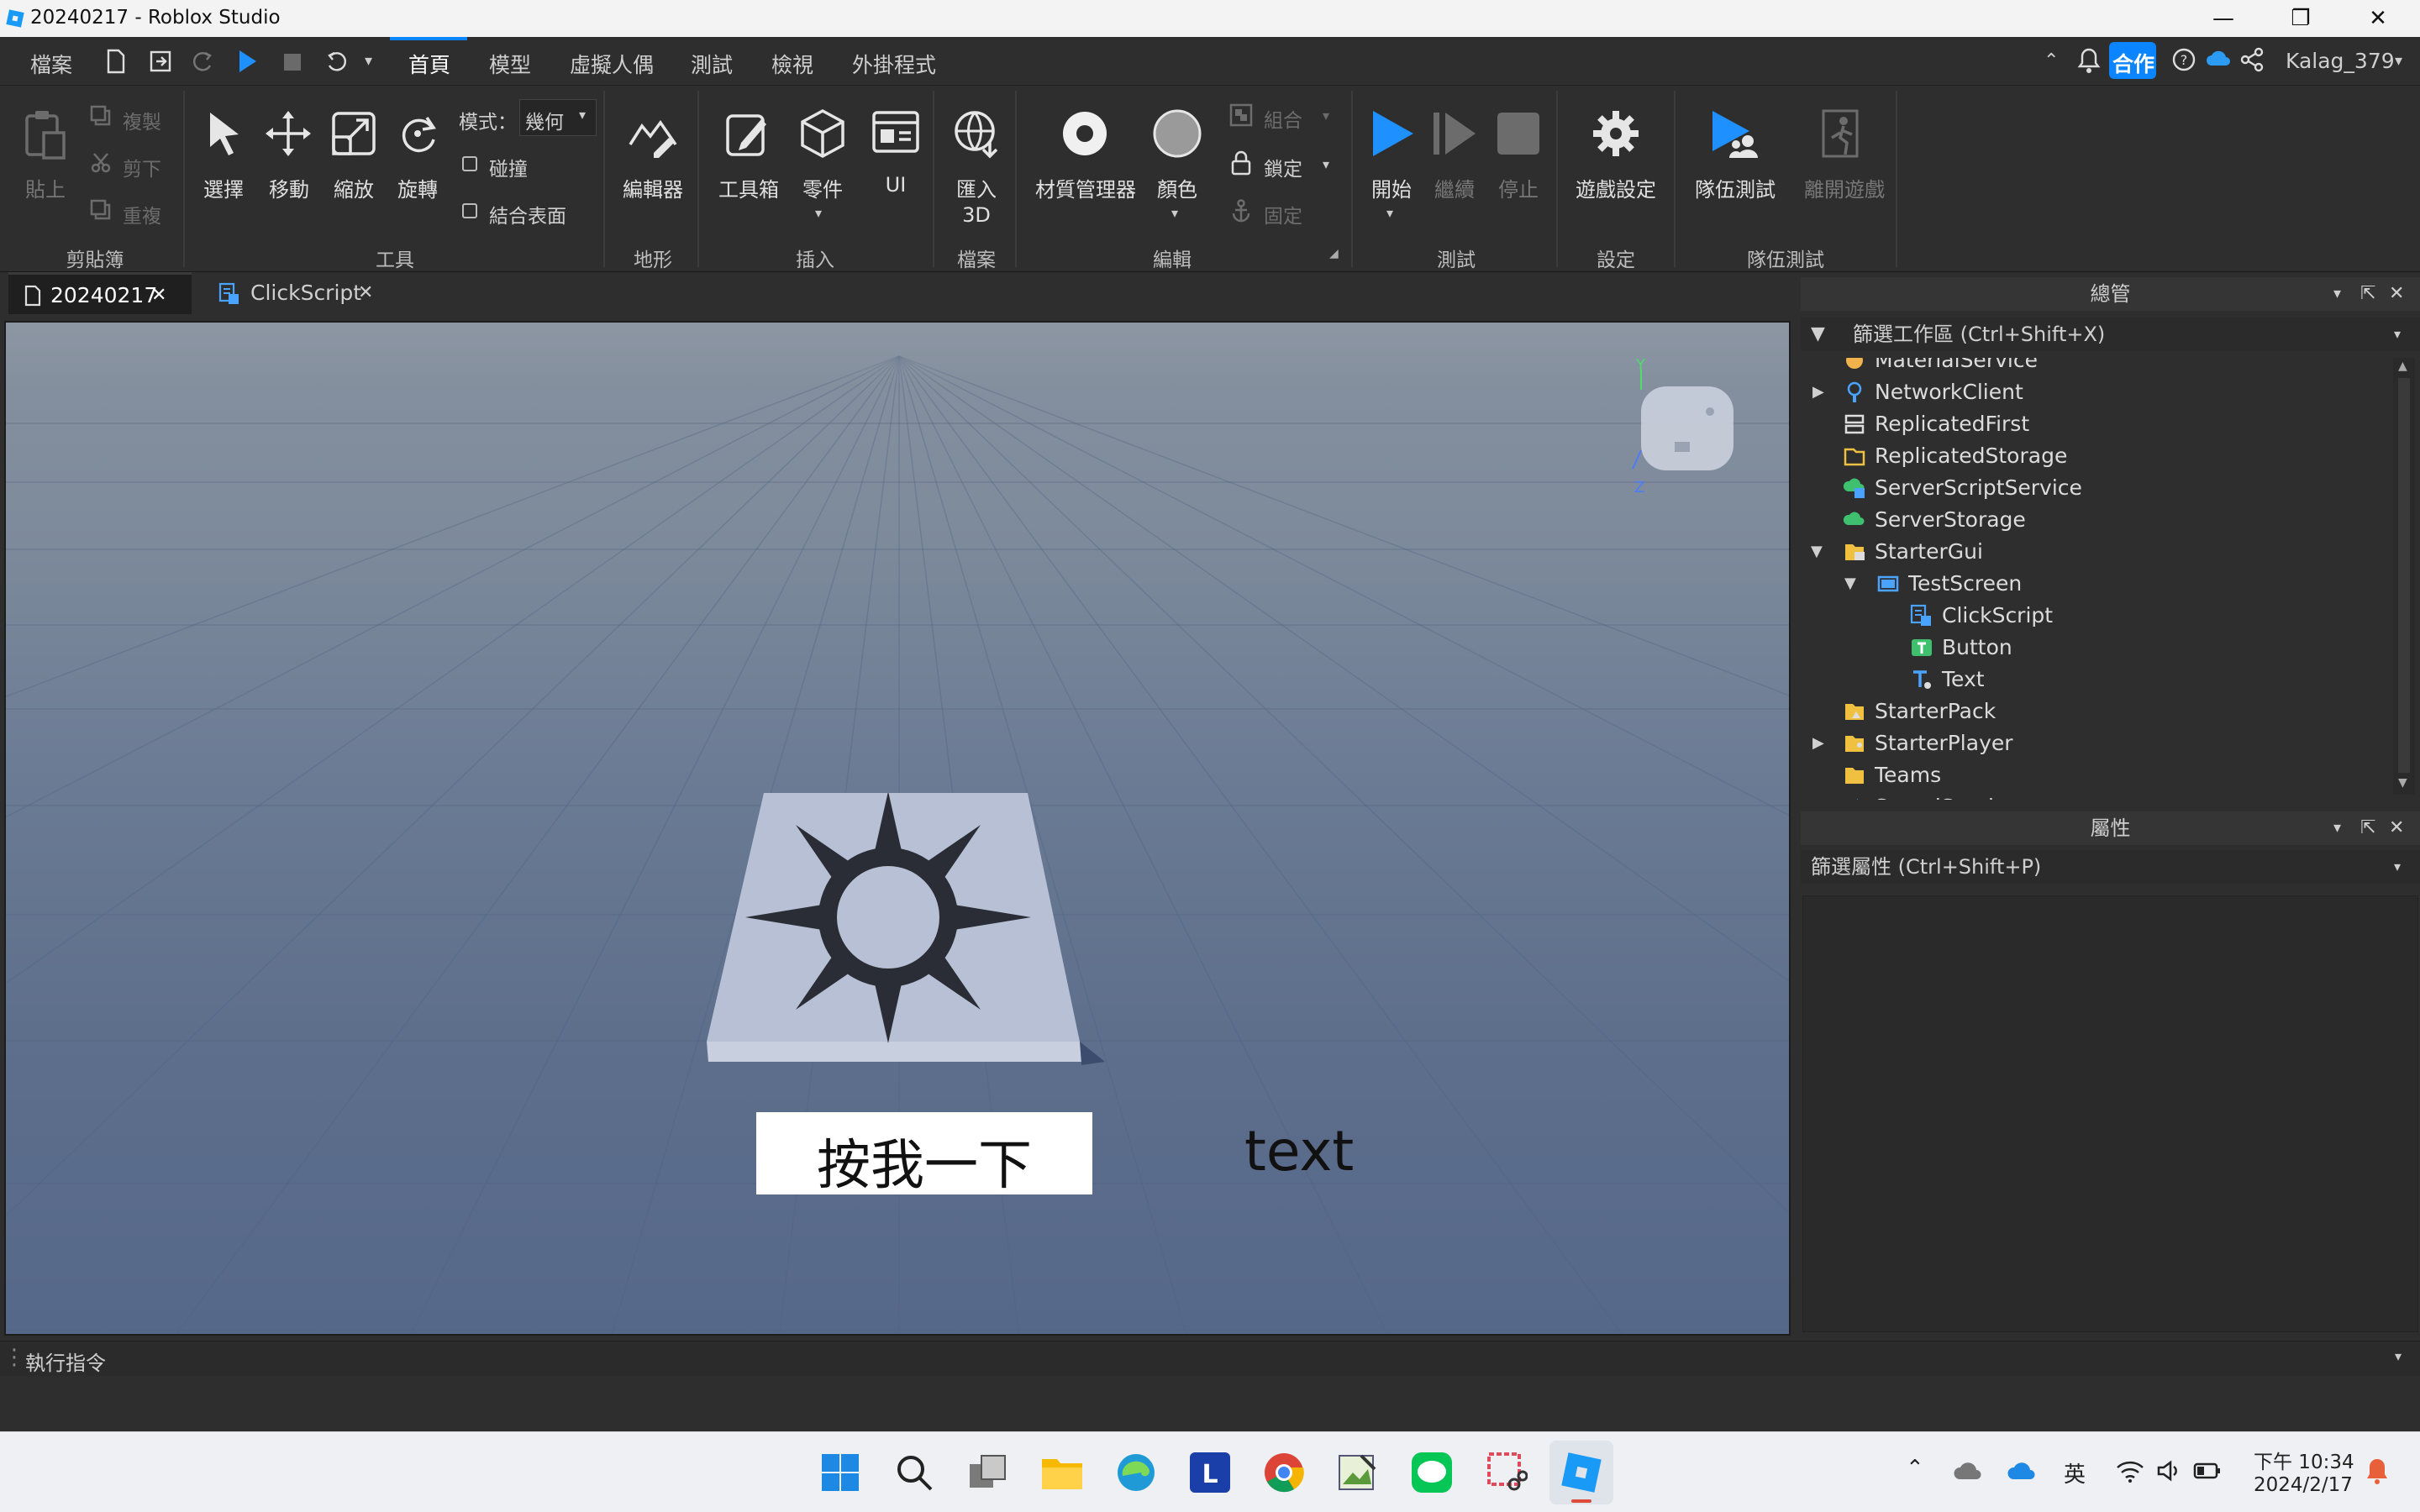  What do you see at coordinates (2337, 828) in the screenshot?
I see `properties-menu-chevron-icon: ▾` at bounding box center [2337, 828].